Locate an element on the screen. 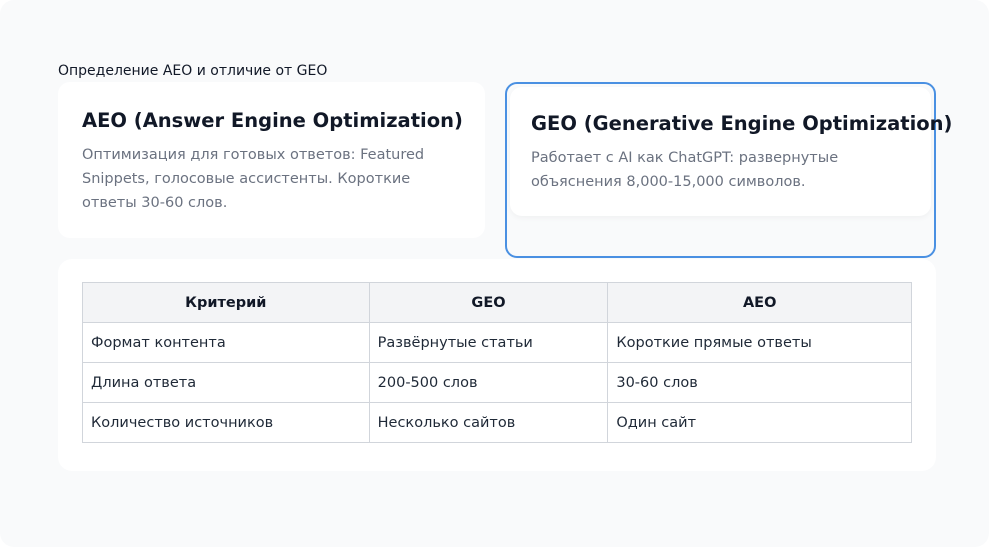 The image size is (989, 547). header-geo: GEO is located at coordinates (488, 302).